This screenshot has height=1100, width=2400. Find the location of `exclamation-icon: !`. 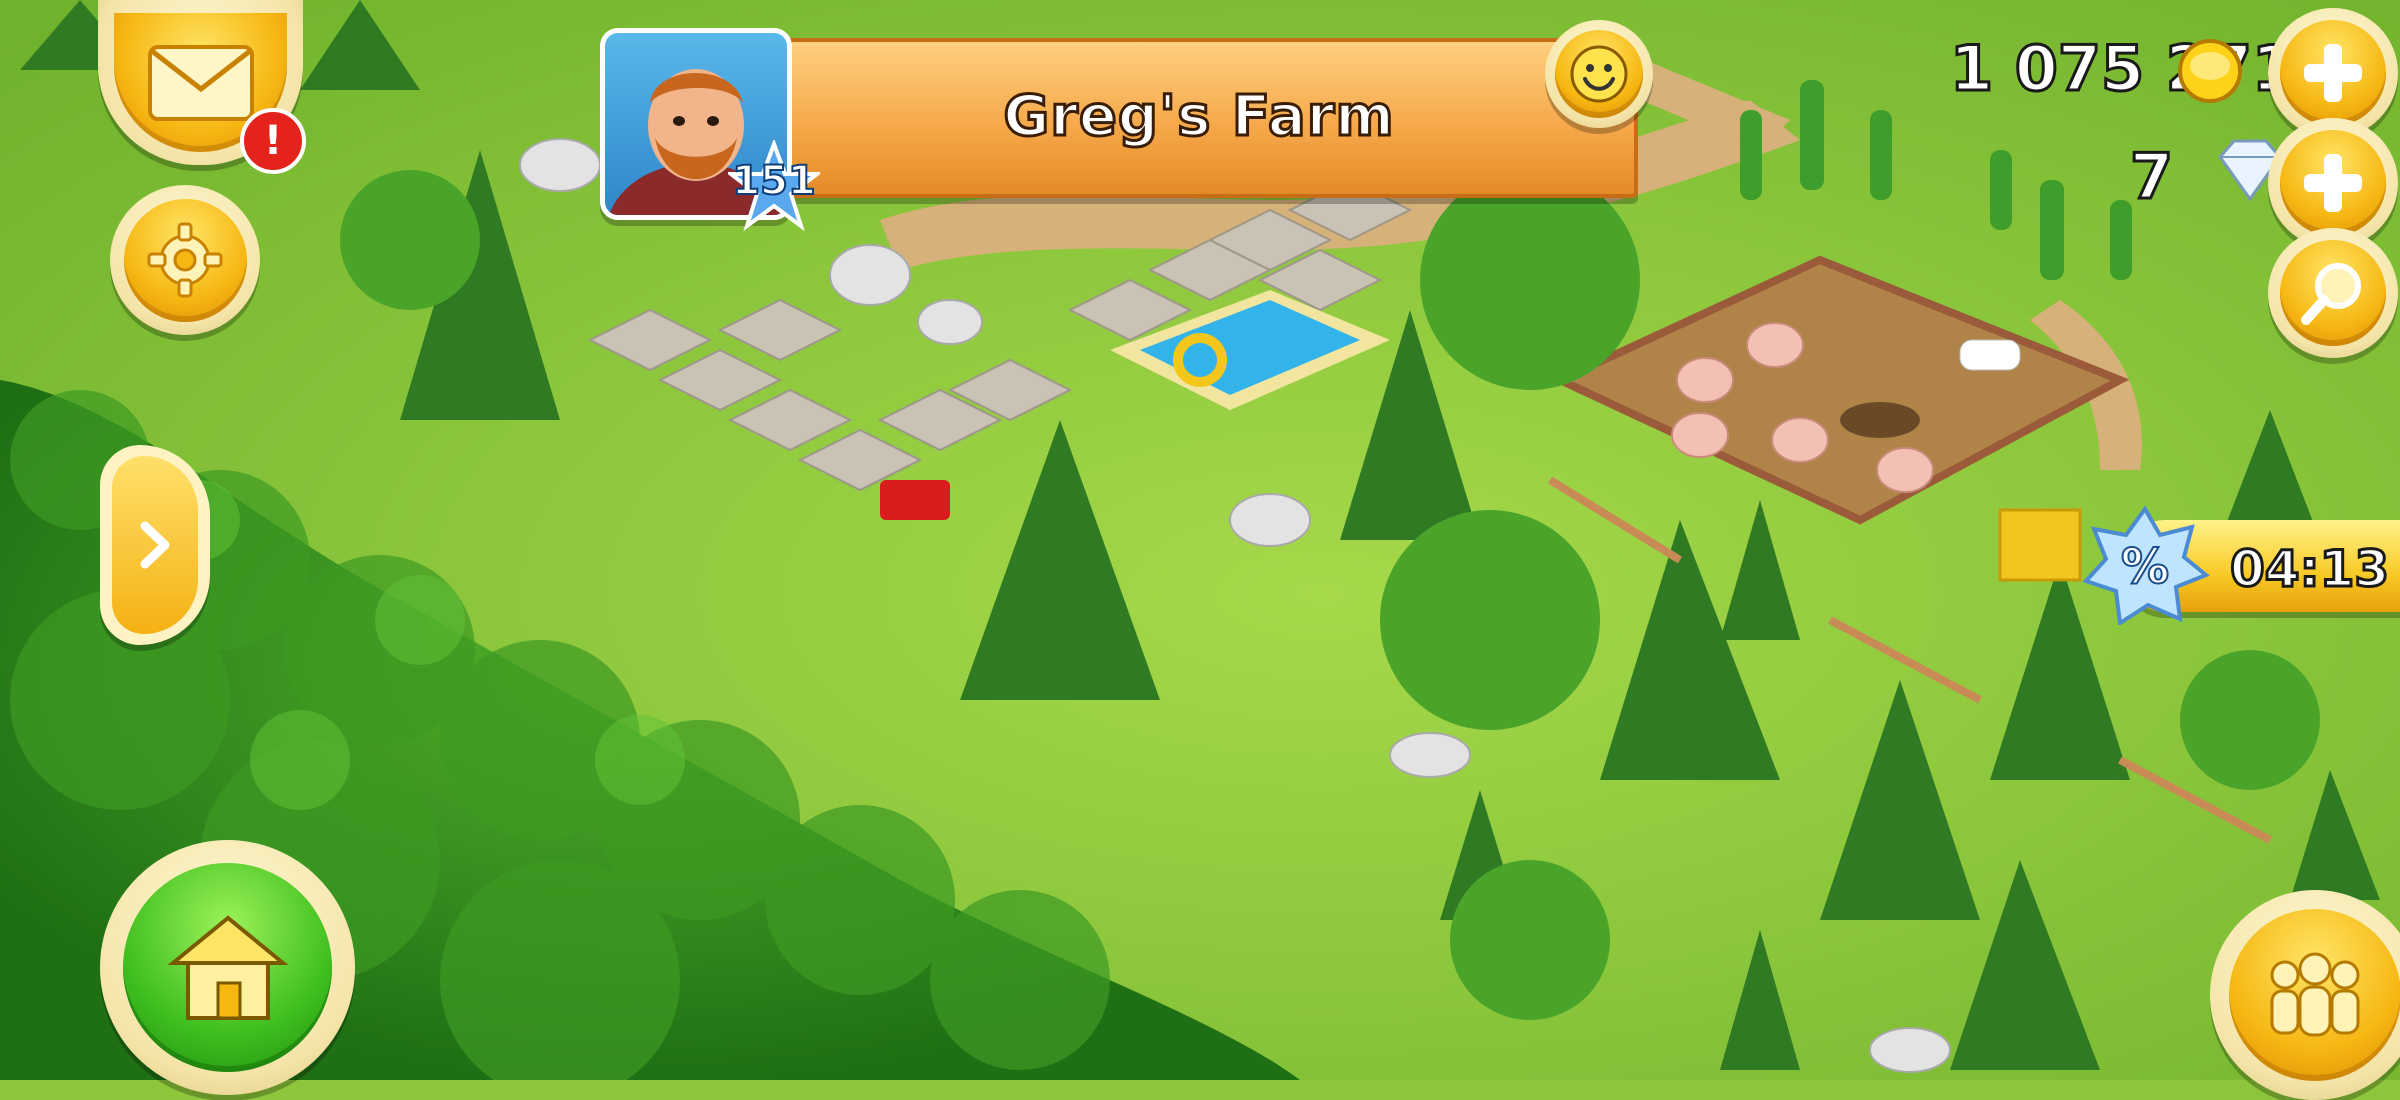

exclamation-icon: ! is located at coordinates (273, 141).